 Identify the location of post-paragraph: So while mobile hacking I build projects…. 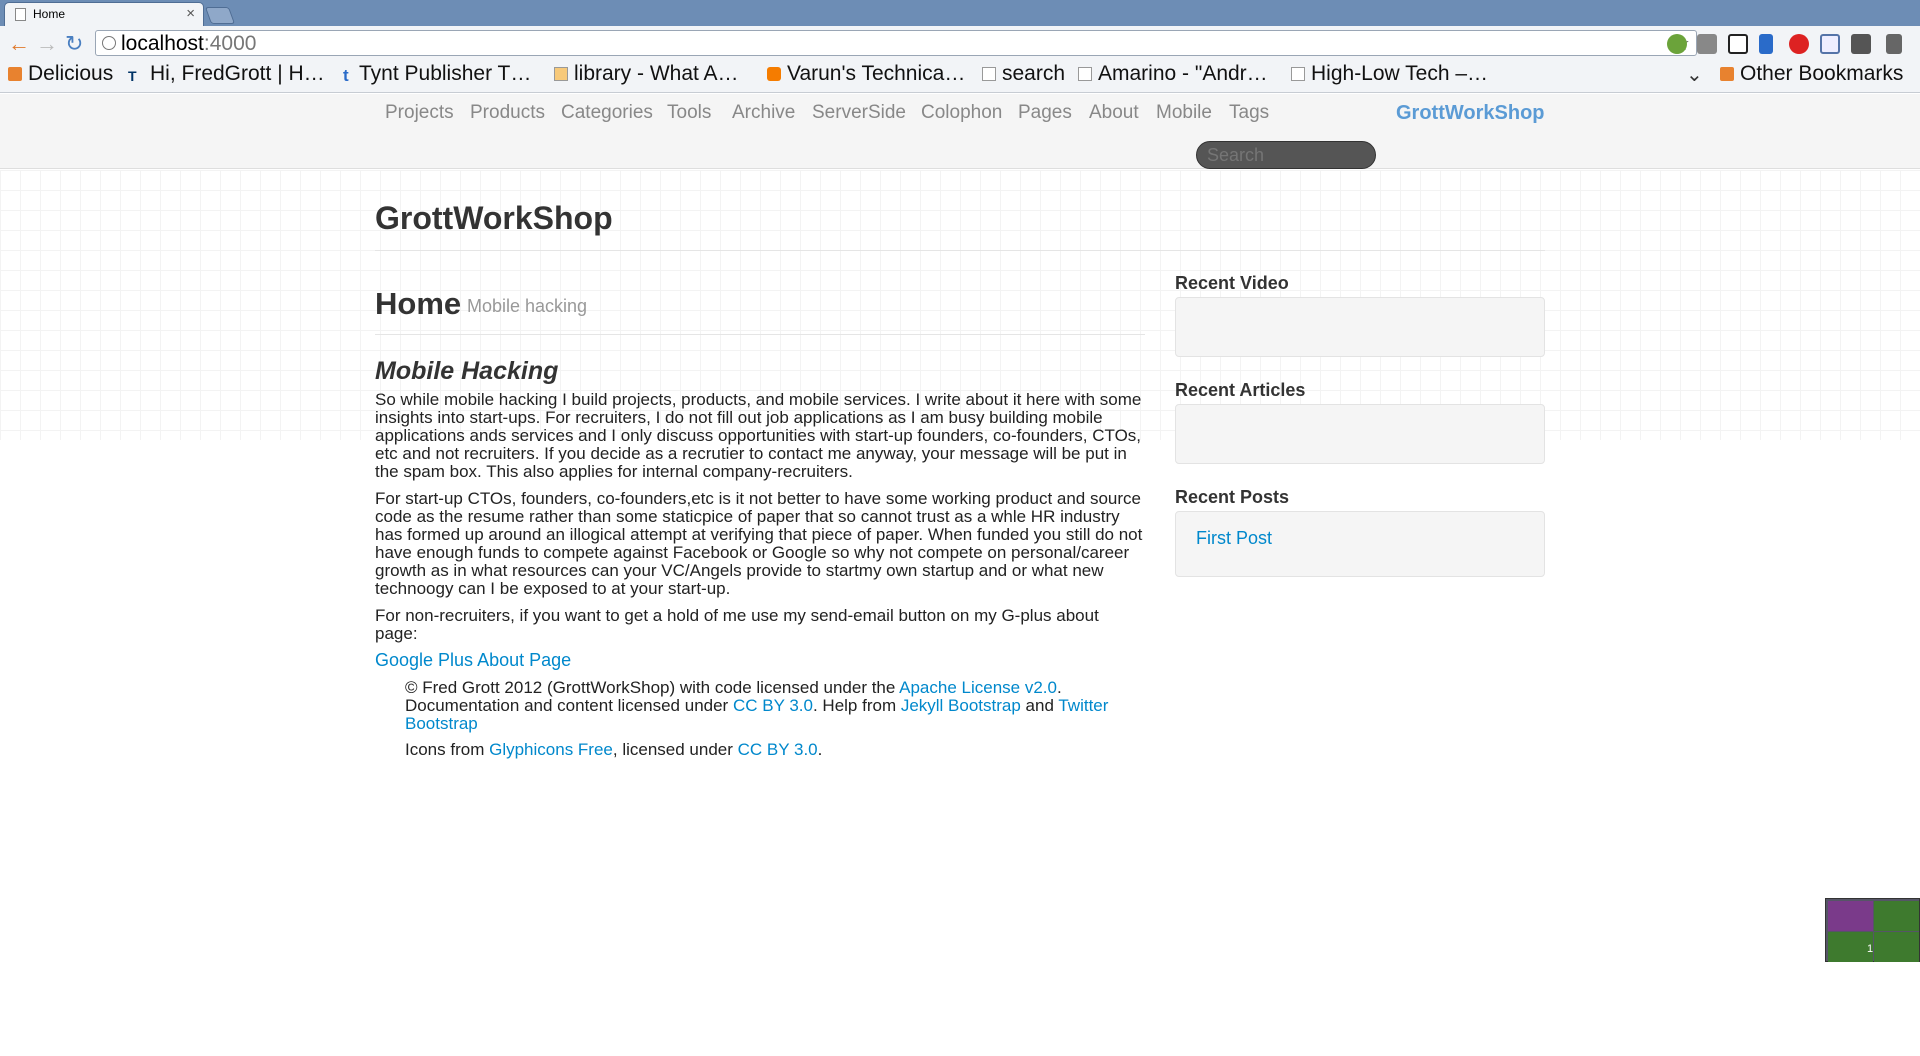
(758, 435).